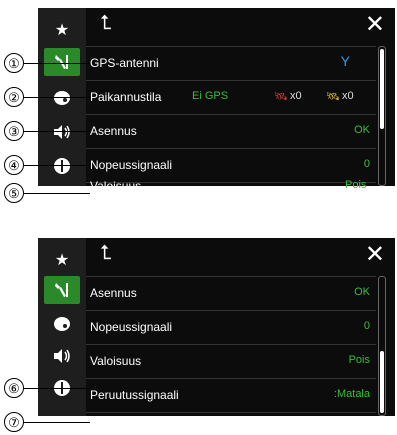 This screenshot has width=397, height=435. What do you see at coordinates (345, 61) in the screenshot?
I see `antenna-icon: Y` at bounding box center [345, 61].